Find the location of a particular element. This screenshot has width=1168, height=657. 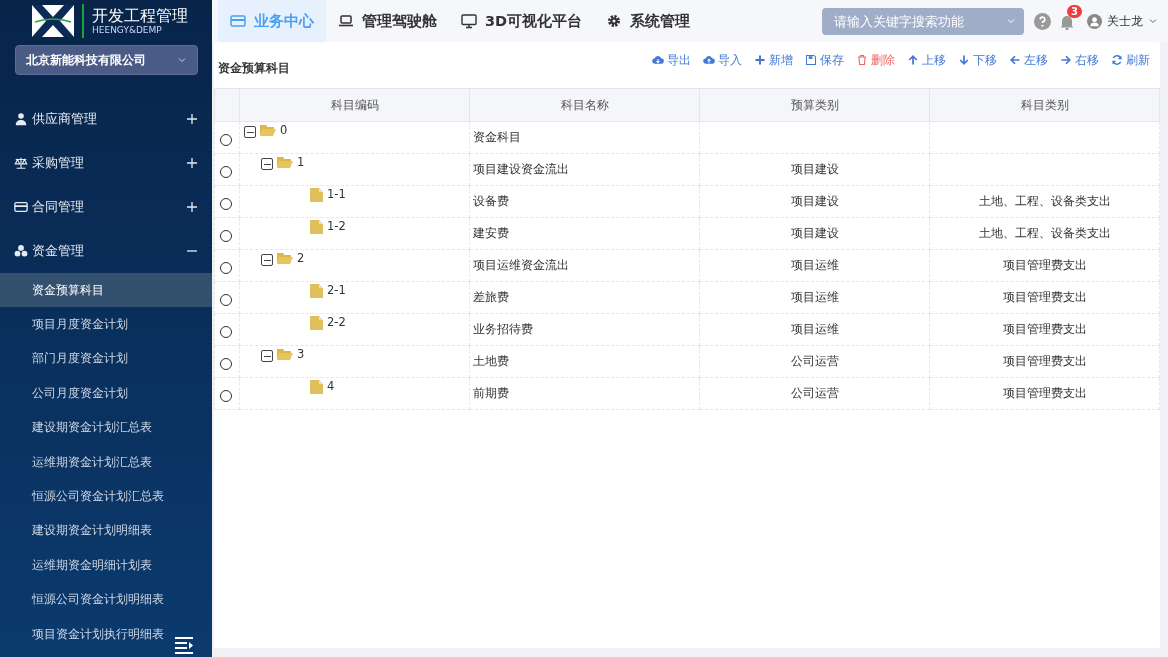

sidebar-group: 采购管理 is located at coordinates (106, 163).